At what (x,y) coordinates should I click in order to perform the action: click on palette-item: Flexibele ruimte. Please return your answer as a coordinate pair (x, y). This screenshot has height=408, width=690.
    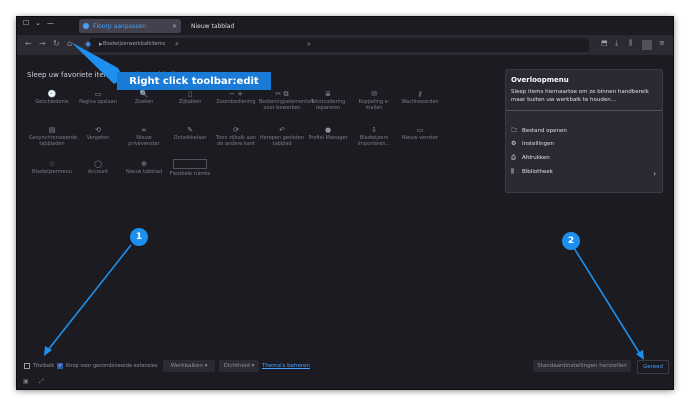
    Looking at the image, I should click on (190, 168).